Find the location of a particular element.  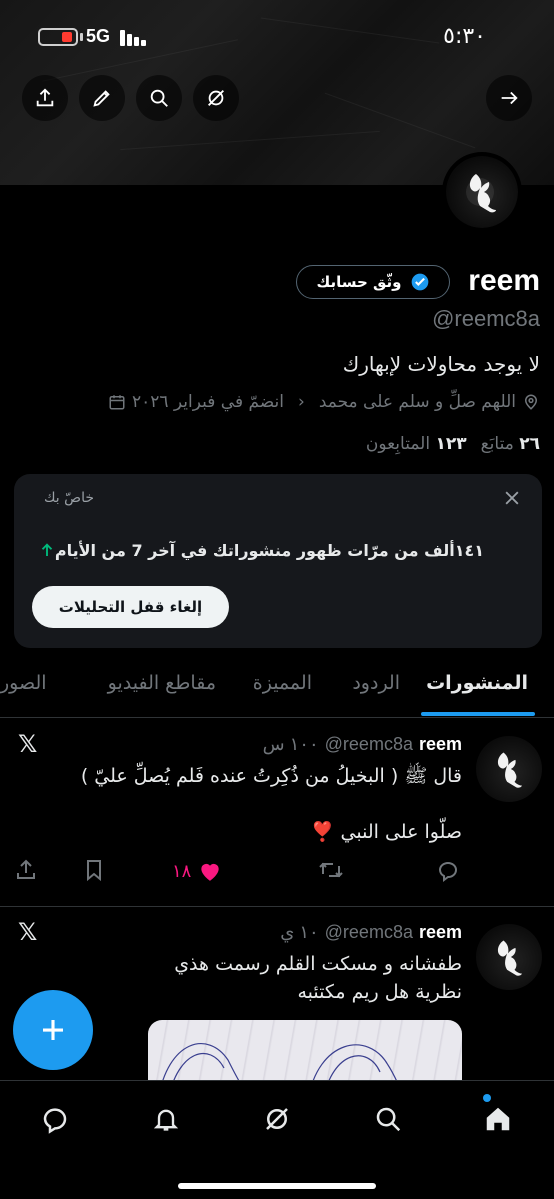

post-text-line2: نظرية هل ريم مكتئبه is located at coordinates (379, 992).